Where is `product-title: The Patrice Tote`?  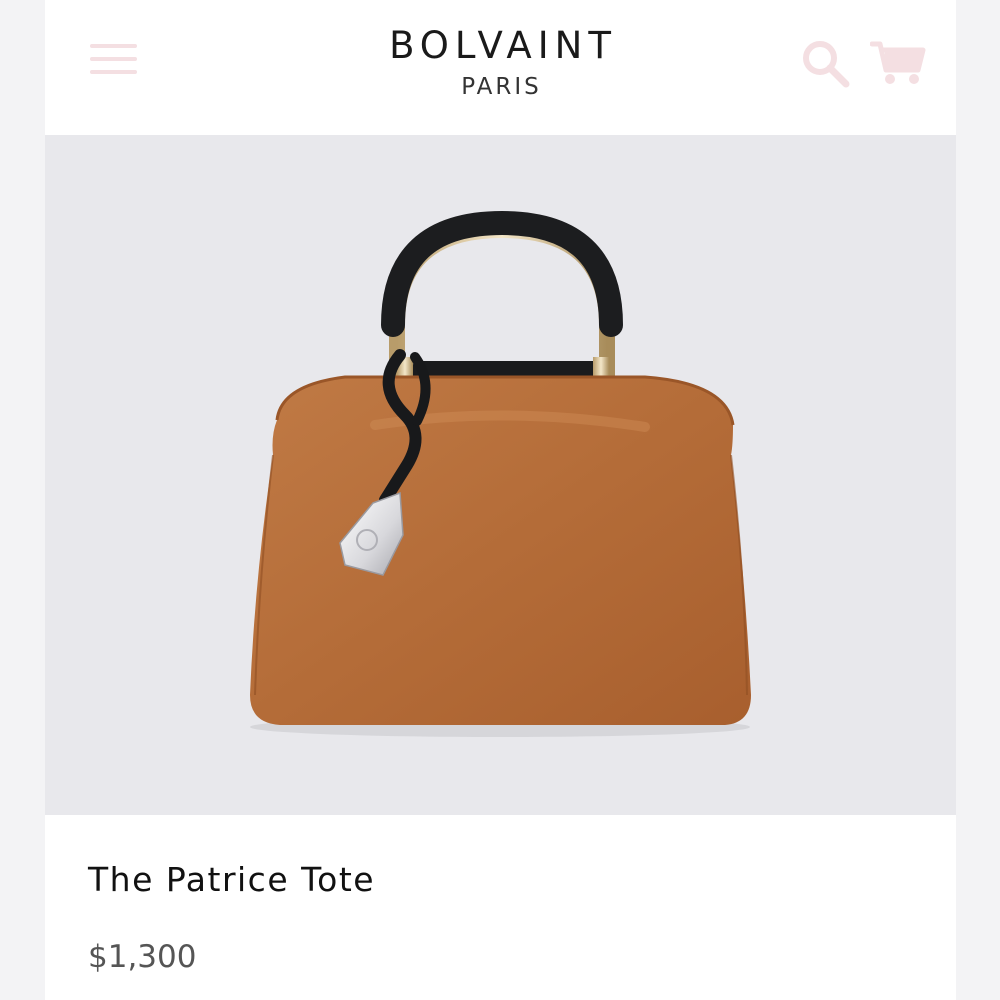 product-title: The Patrice Tote is located at coordinates (232, 879).